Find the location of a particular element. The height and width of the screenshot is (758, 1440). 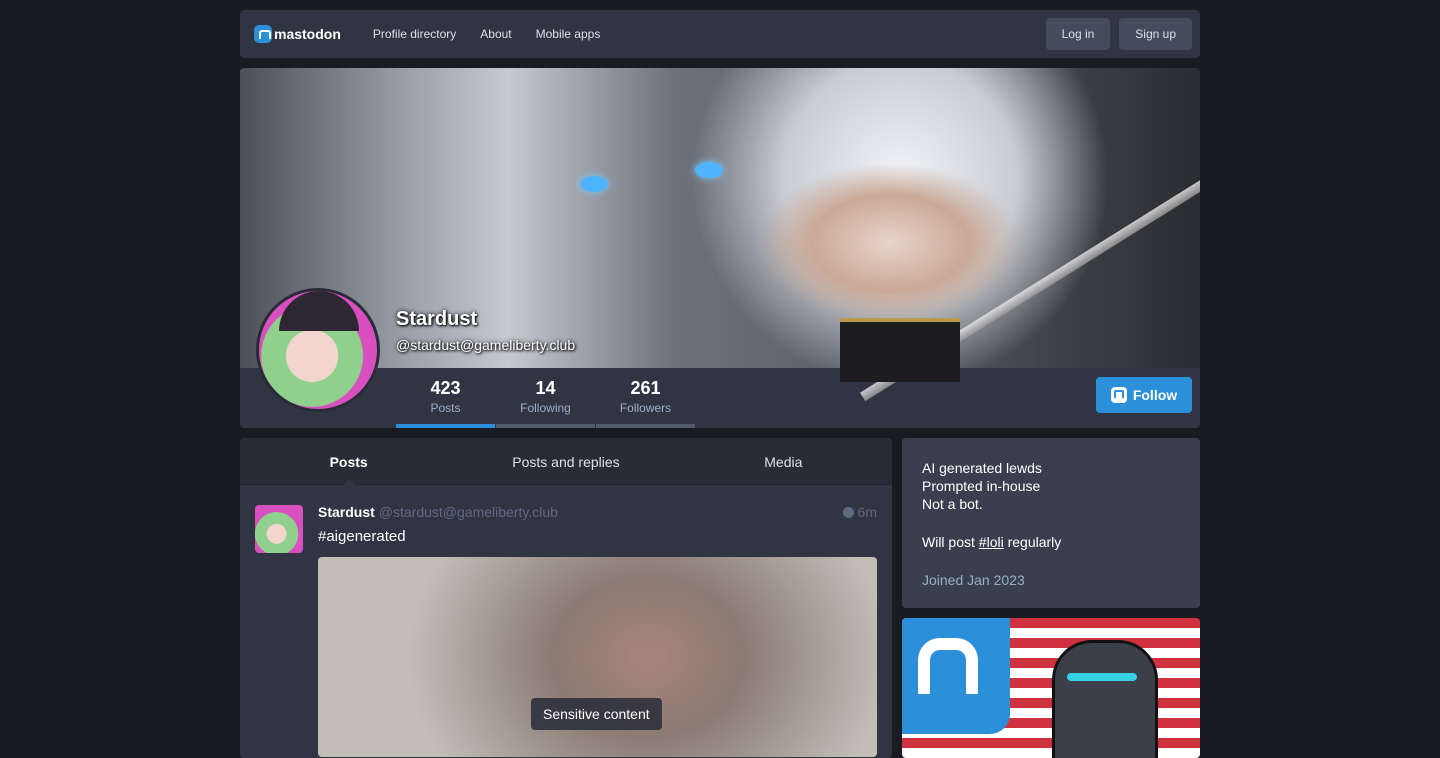

status-author-handle: @stardust@gameliberty.club is located at coordinates (468, 512).